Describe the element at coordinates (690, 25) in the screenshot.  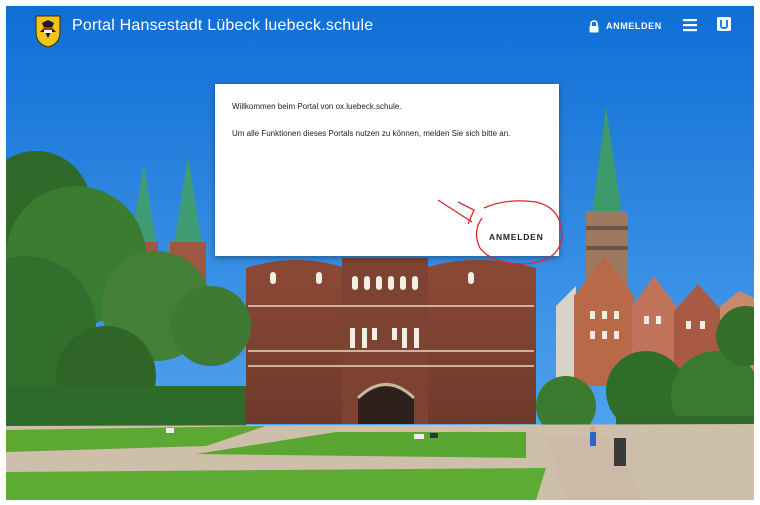
I see `menu-icon` at that location.